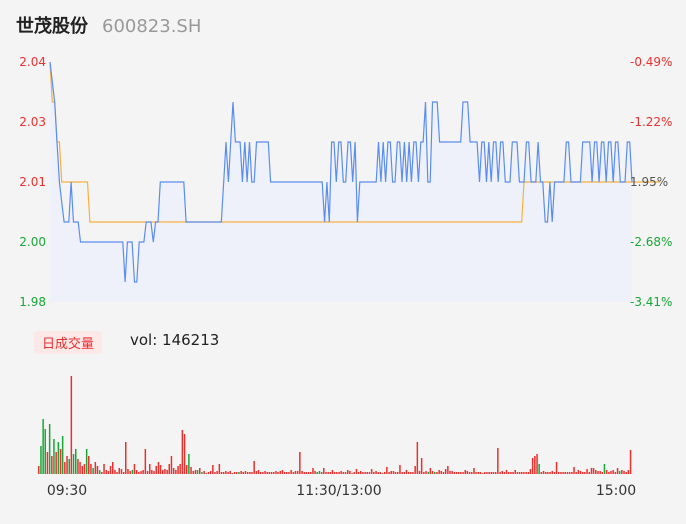 This screenshot has width=686, height=524. What do you see at coordinates (175, 340) in the screenshot?
I see `volume-value: vol: 146213` at bounding box center [175, 340].